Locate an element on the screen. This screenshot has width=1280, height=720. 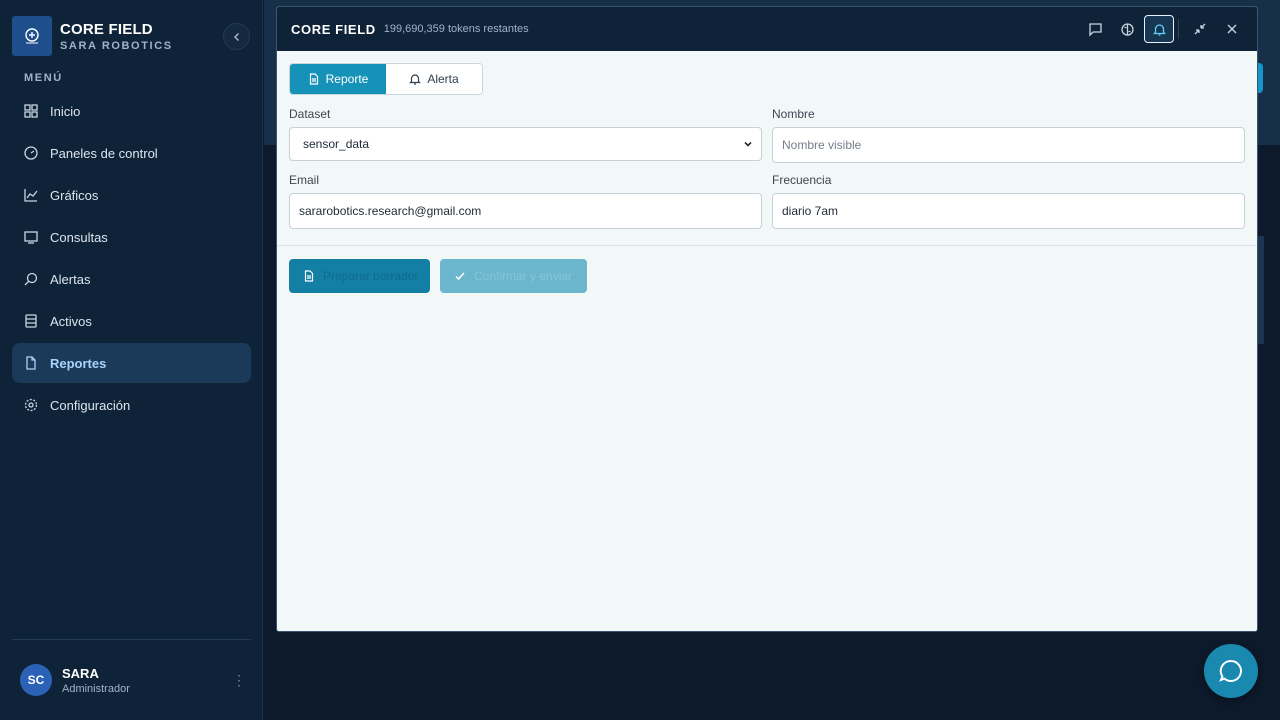
sidebar-item-graficos: Gráficos is located at coordinates (131, 195).